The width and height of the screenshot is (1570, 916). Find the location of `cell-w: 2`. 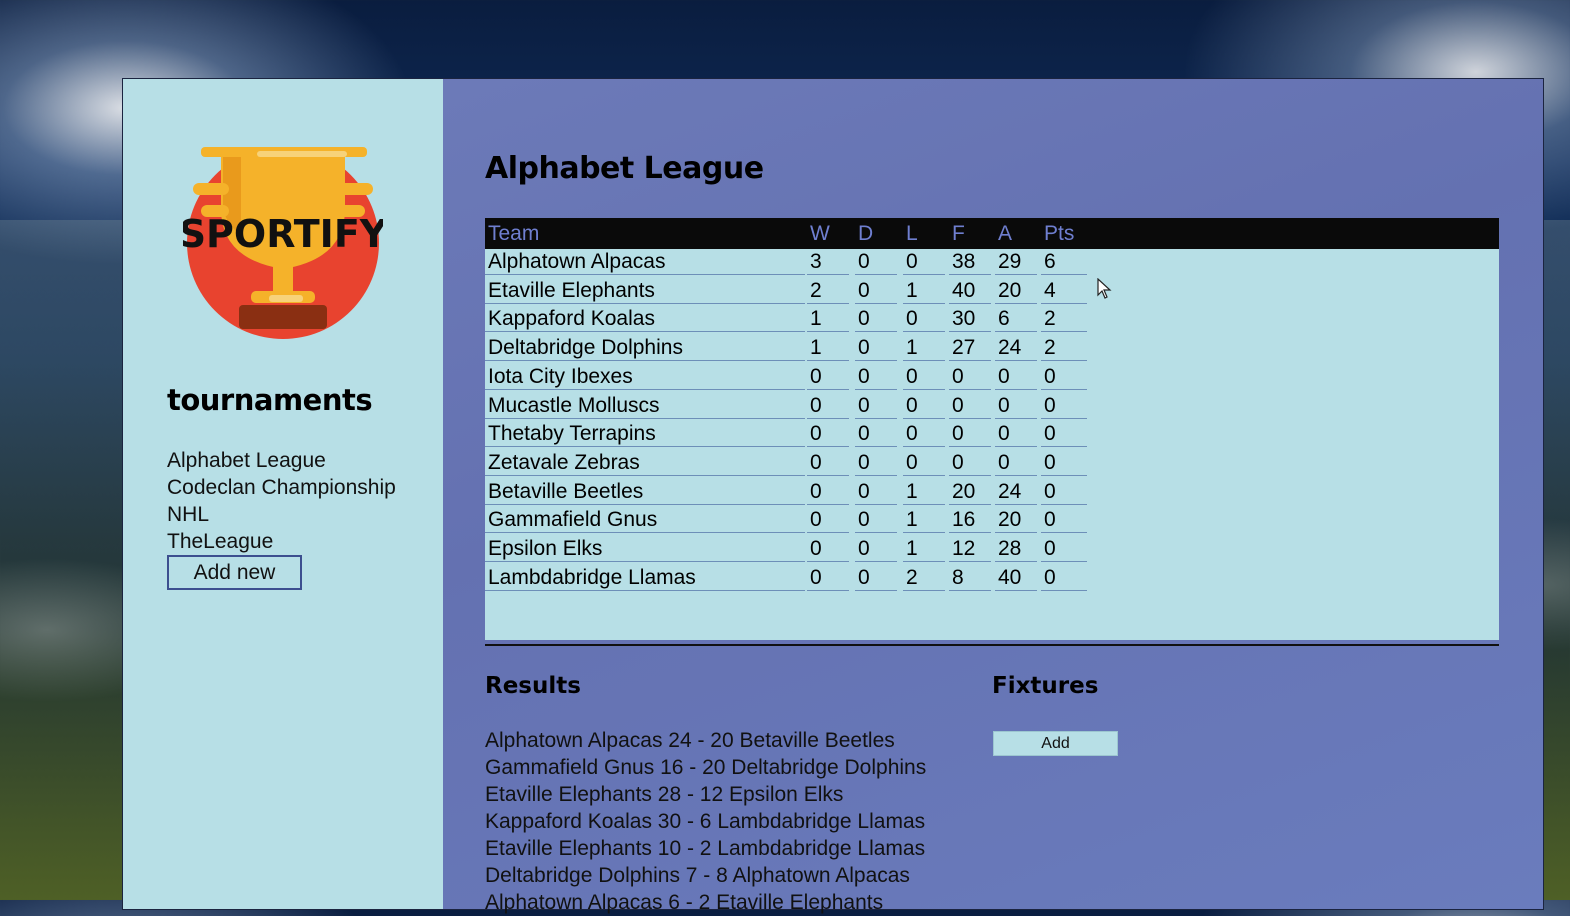

cell-w: 2 is located at coordinates (828, 291).